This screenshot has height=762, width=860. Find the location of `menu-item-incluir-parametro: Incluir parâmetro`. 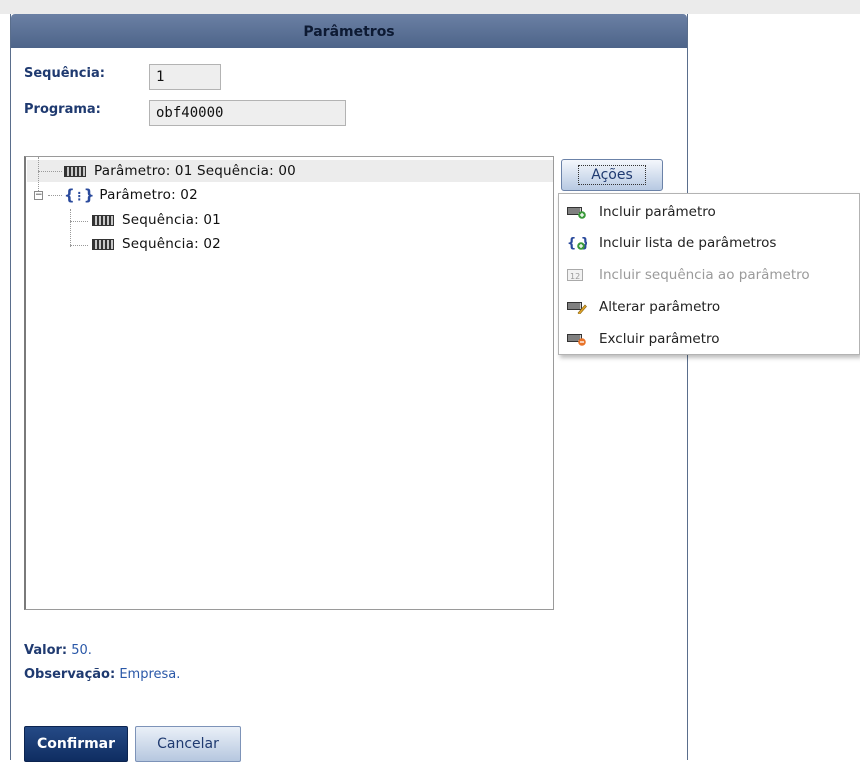

menu-item-incluir-parametro: Incluir parâmetro is located at coordinates (710, 212).